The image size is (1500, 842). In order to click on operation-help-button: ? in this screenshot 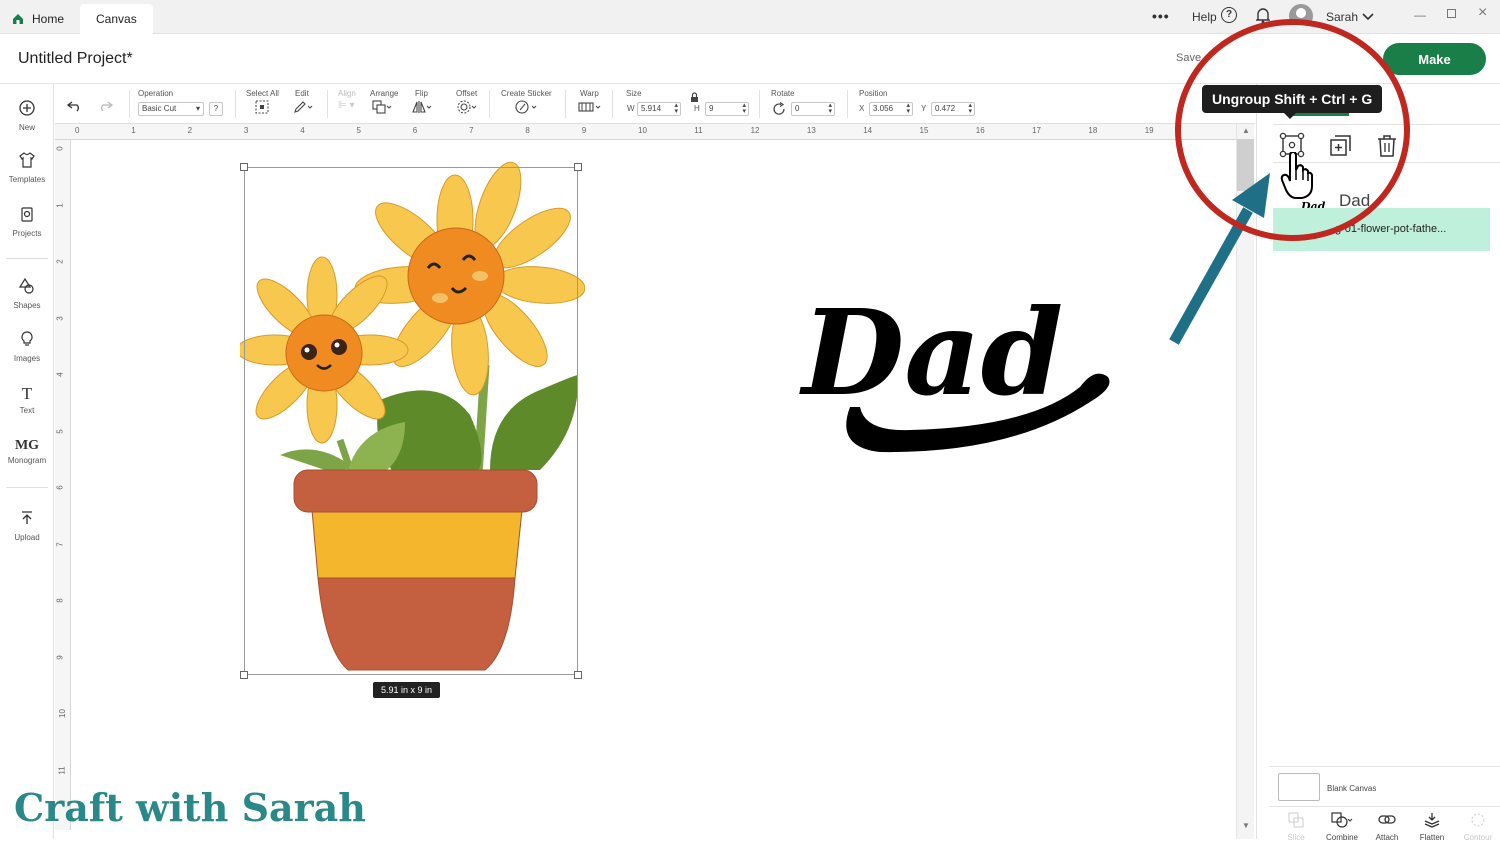, I will do `click(216, 109)`.